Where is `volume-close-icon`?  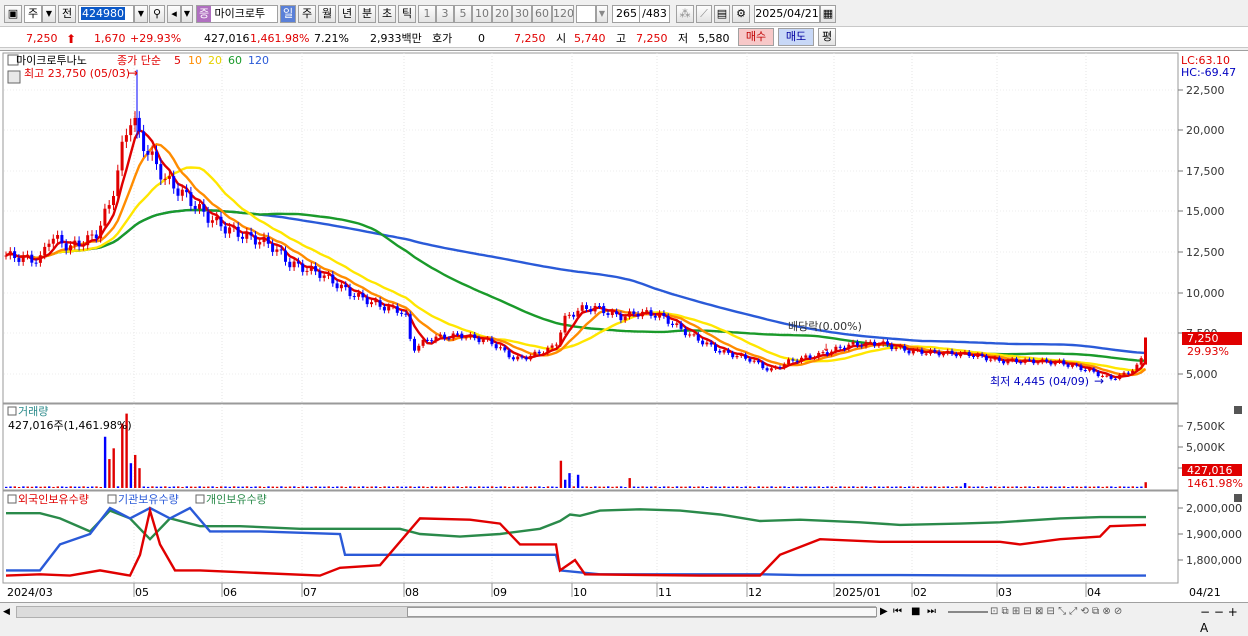
volume-close-icon is located at coordinates (1238, 410).